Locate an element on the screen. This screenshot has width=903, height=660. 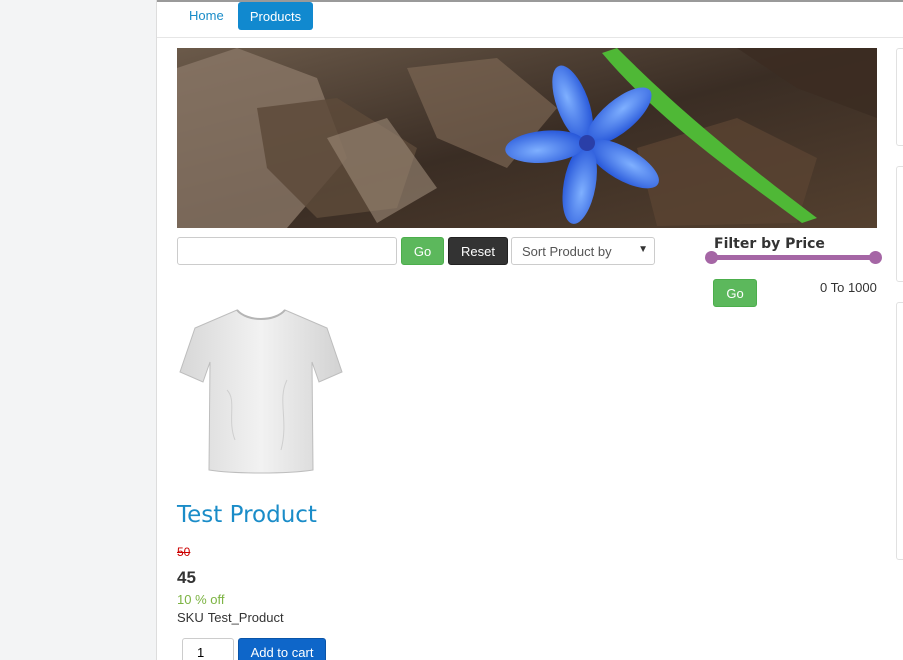
sort-select-label: Sort Product by is located at coordinates (567, 251).